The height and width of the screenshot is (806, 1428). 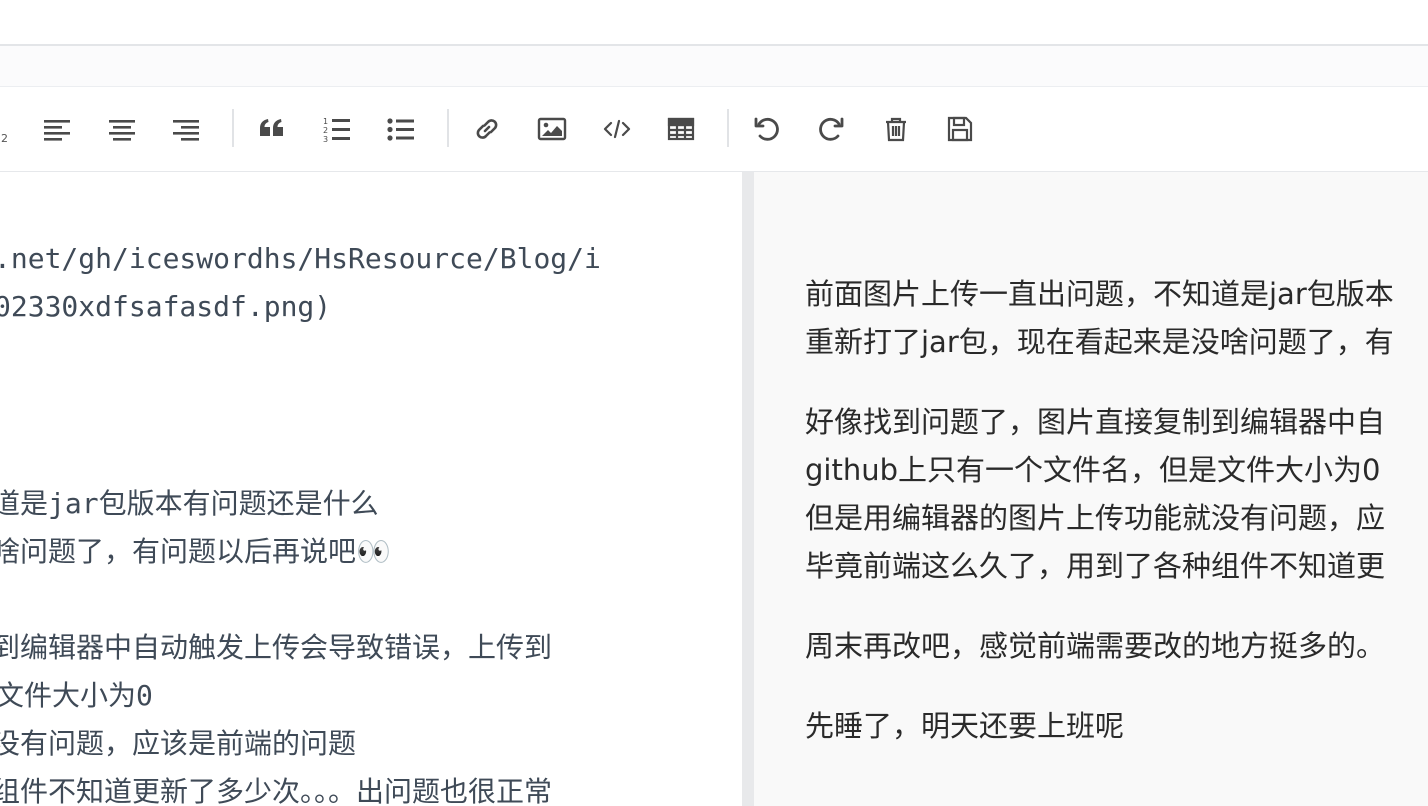 I want to click on preview-paragraph: 周末再改吧，感觉前端需要改的地方挺多的。, so click(x=1095, y=646).